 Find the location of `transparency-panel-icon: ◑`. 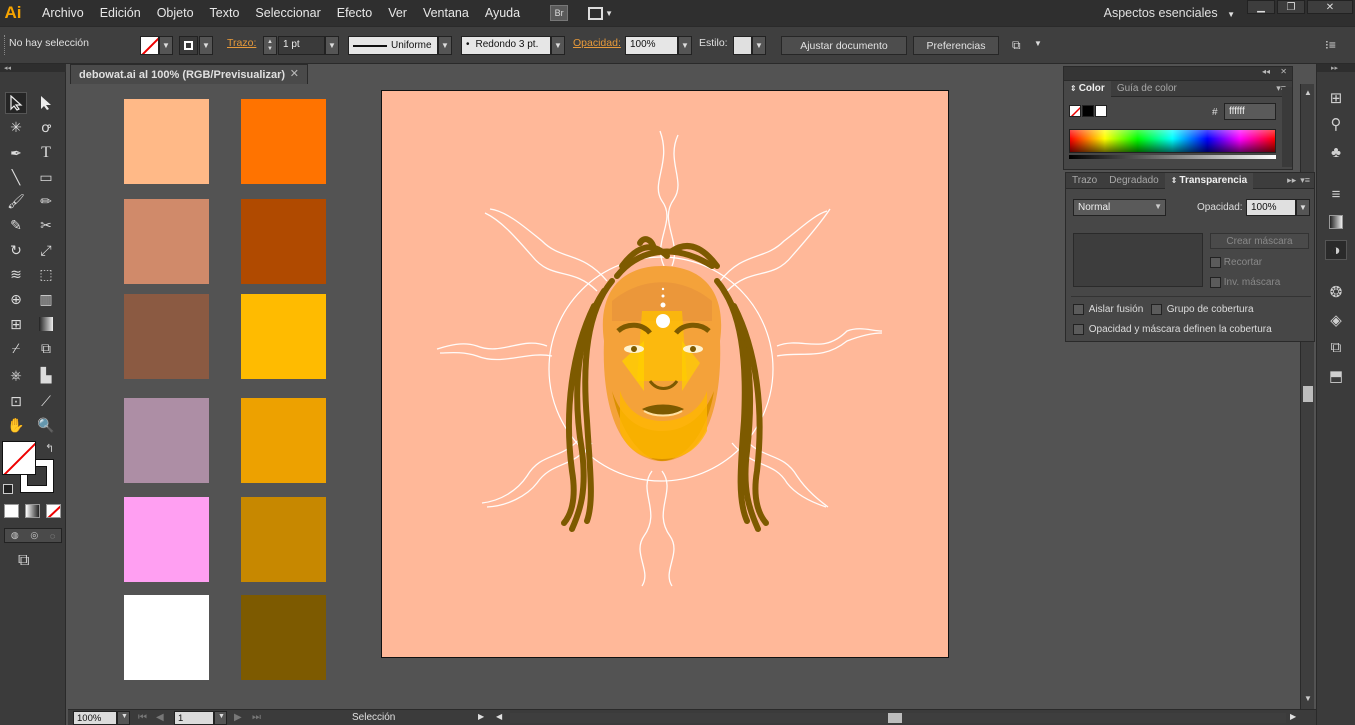

transparency-panel-icon: ◑ is located at coordinates (1336, 250).